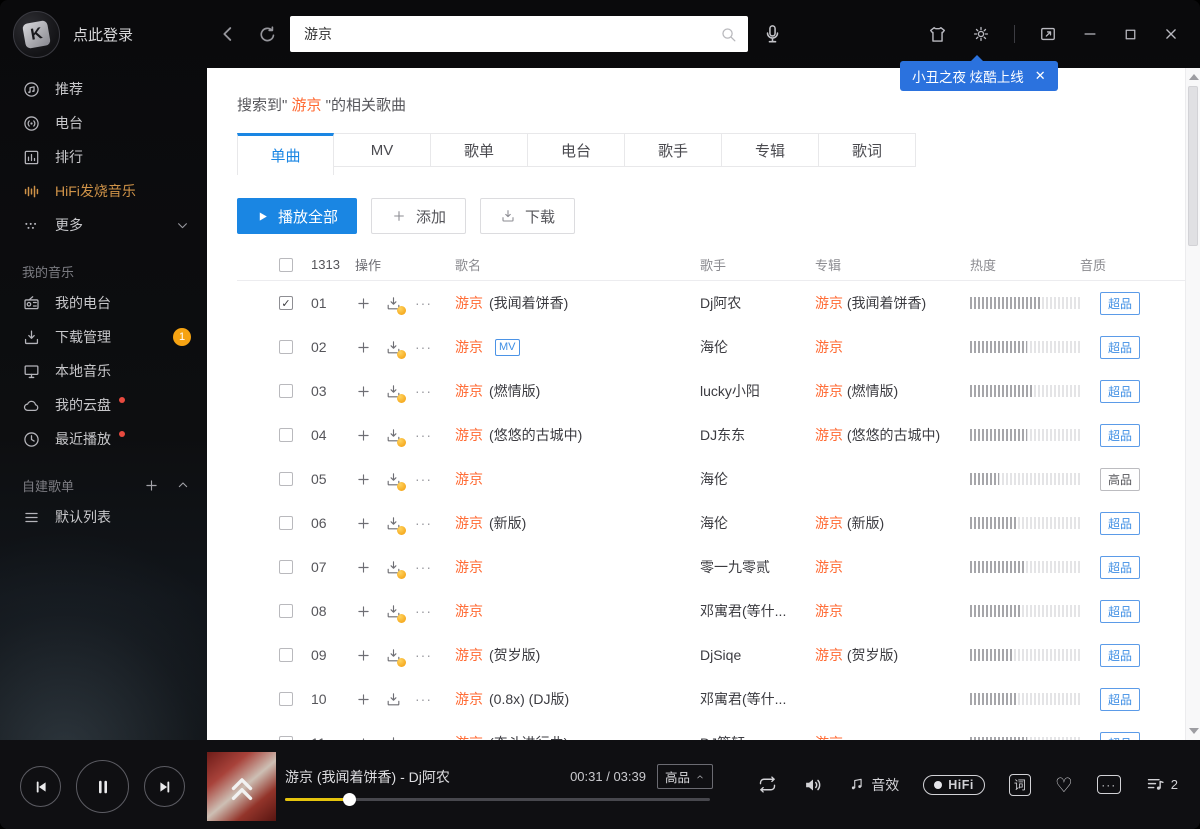 The height and width of the screenshot is (829, 1200). I want to click on song-suffix: (新版), so click(507, 523).